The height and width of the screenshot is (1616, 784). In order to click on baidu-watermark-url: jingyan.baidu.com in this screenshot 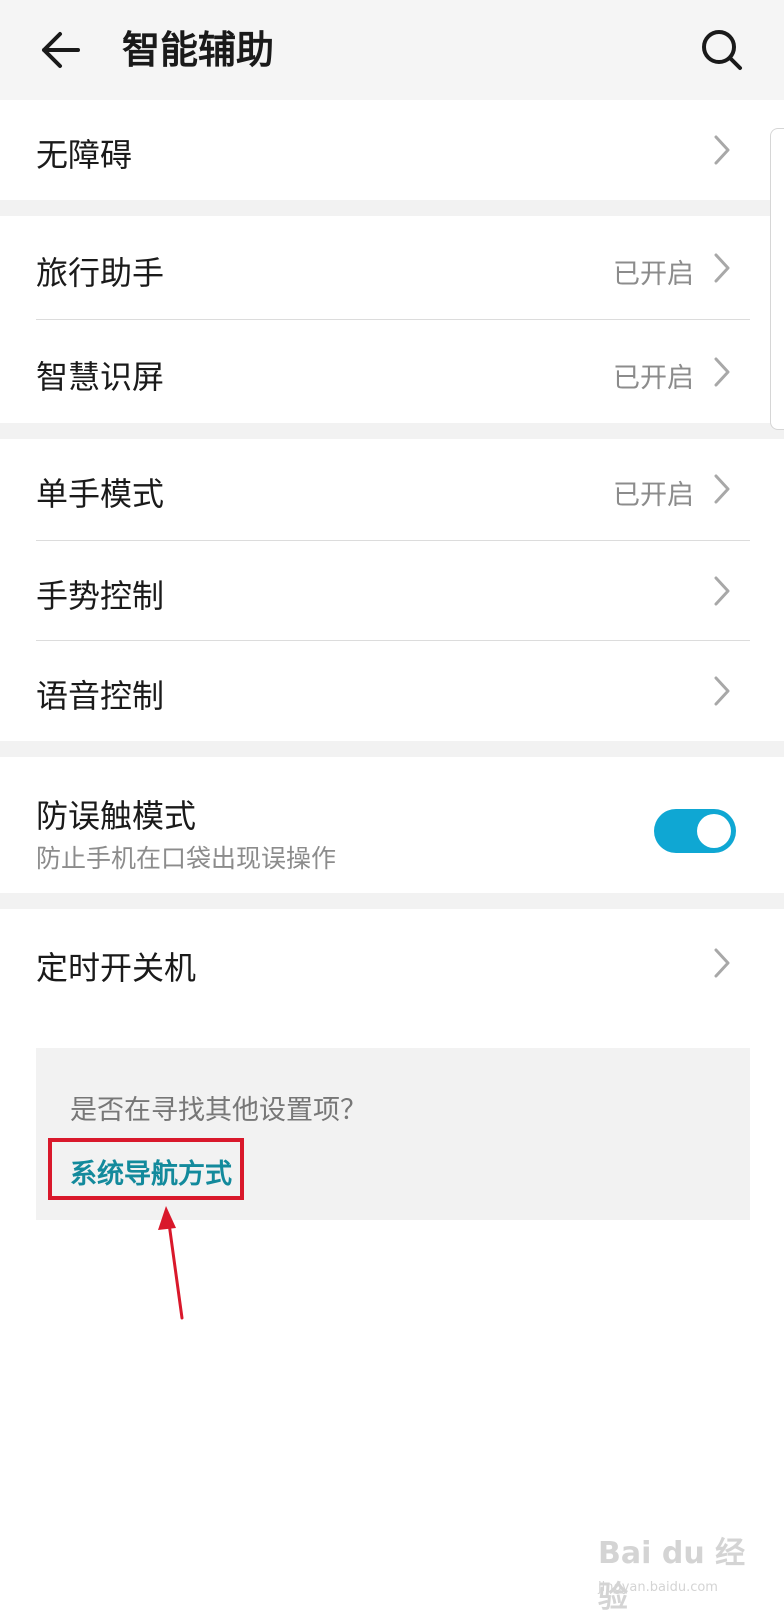, I will do `click(658, 1587)`.